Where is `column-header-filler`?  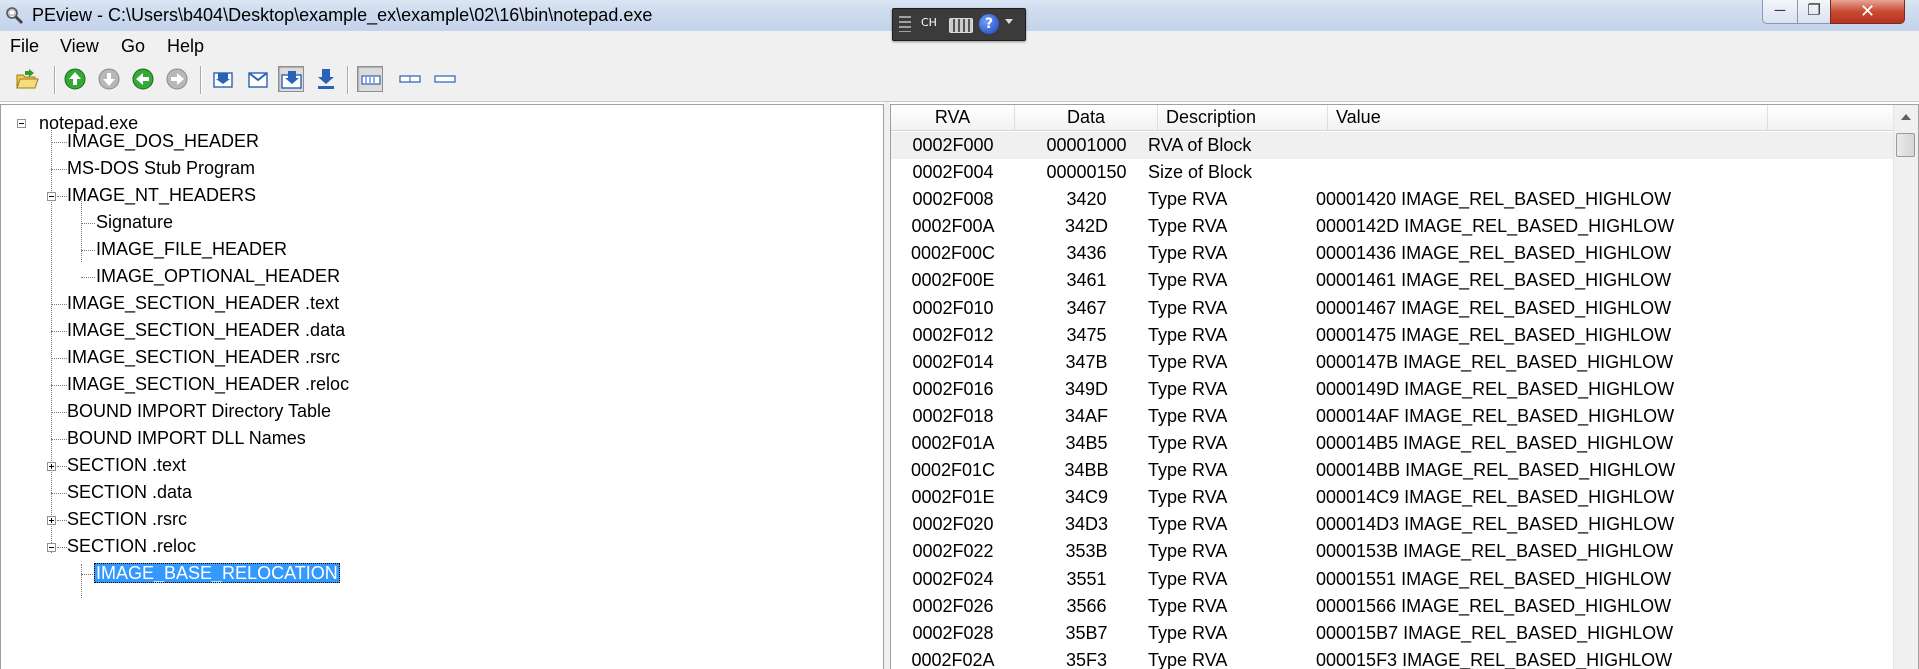 column-header-filler is located at coordinates (1832, 117).